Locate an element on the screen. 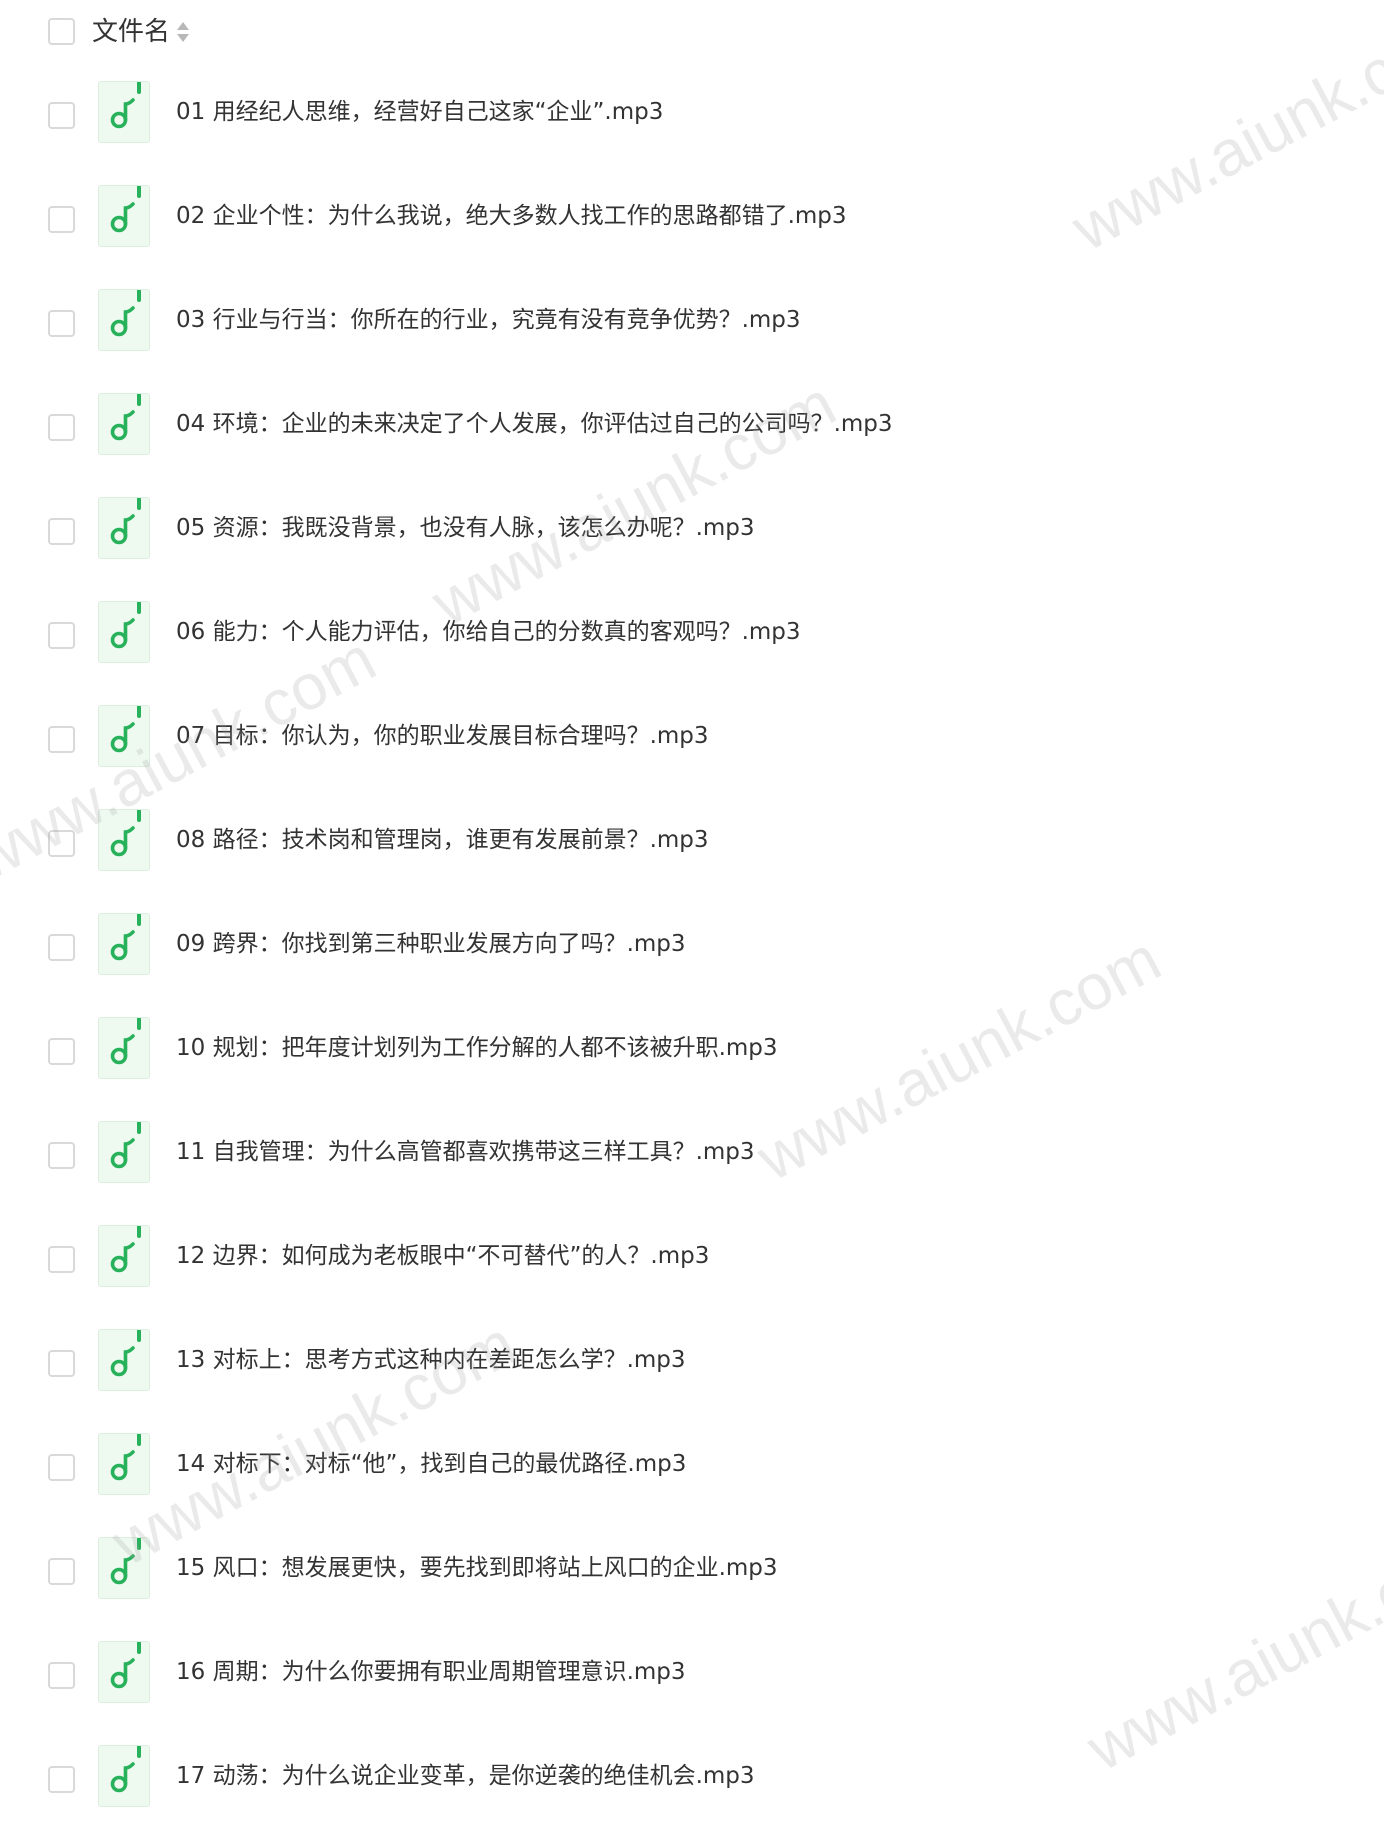  select-all-checkbox is located at coordinates (61, 31).